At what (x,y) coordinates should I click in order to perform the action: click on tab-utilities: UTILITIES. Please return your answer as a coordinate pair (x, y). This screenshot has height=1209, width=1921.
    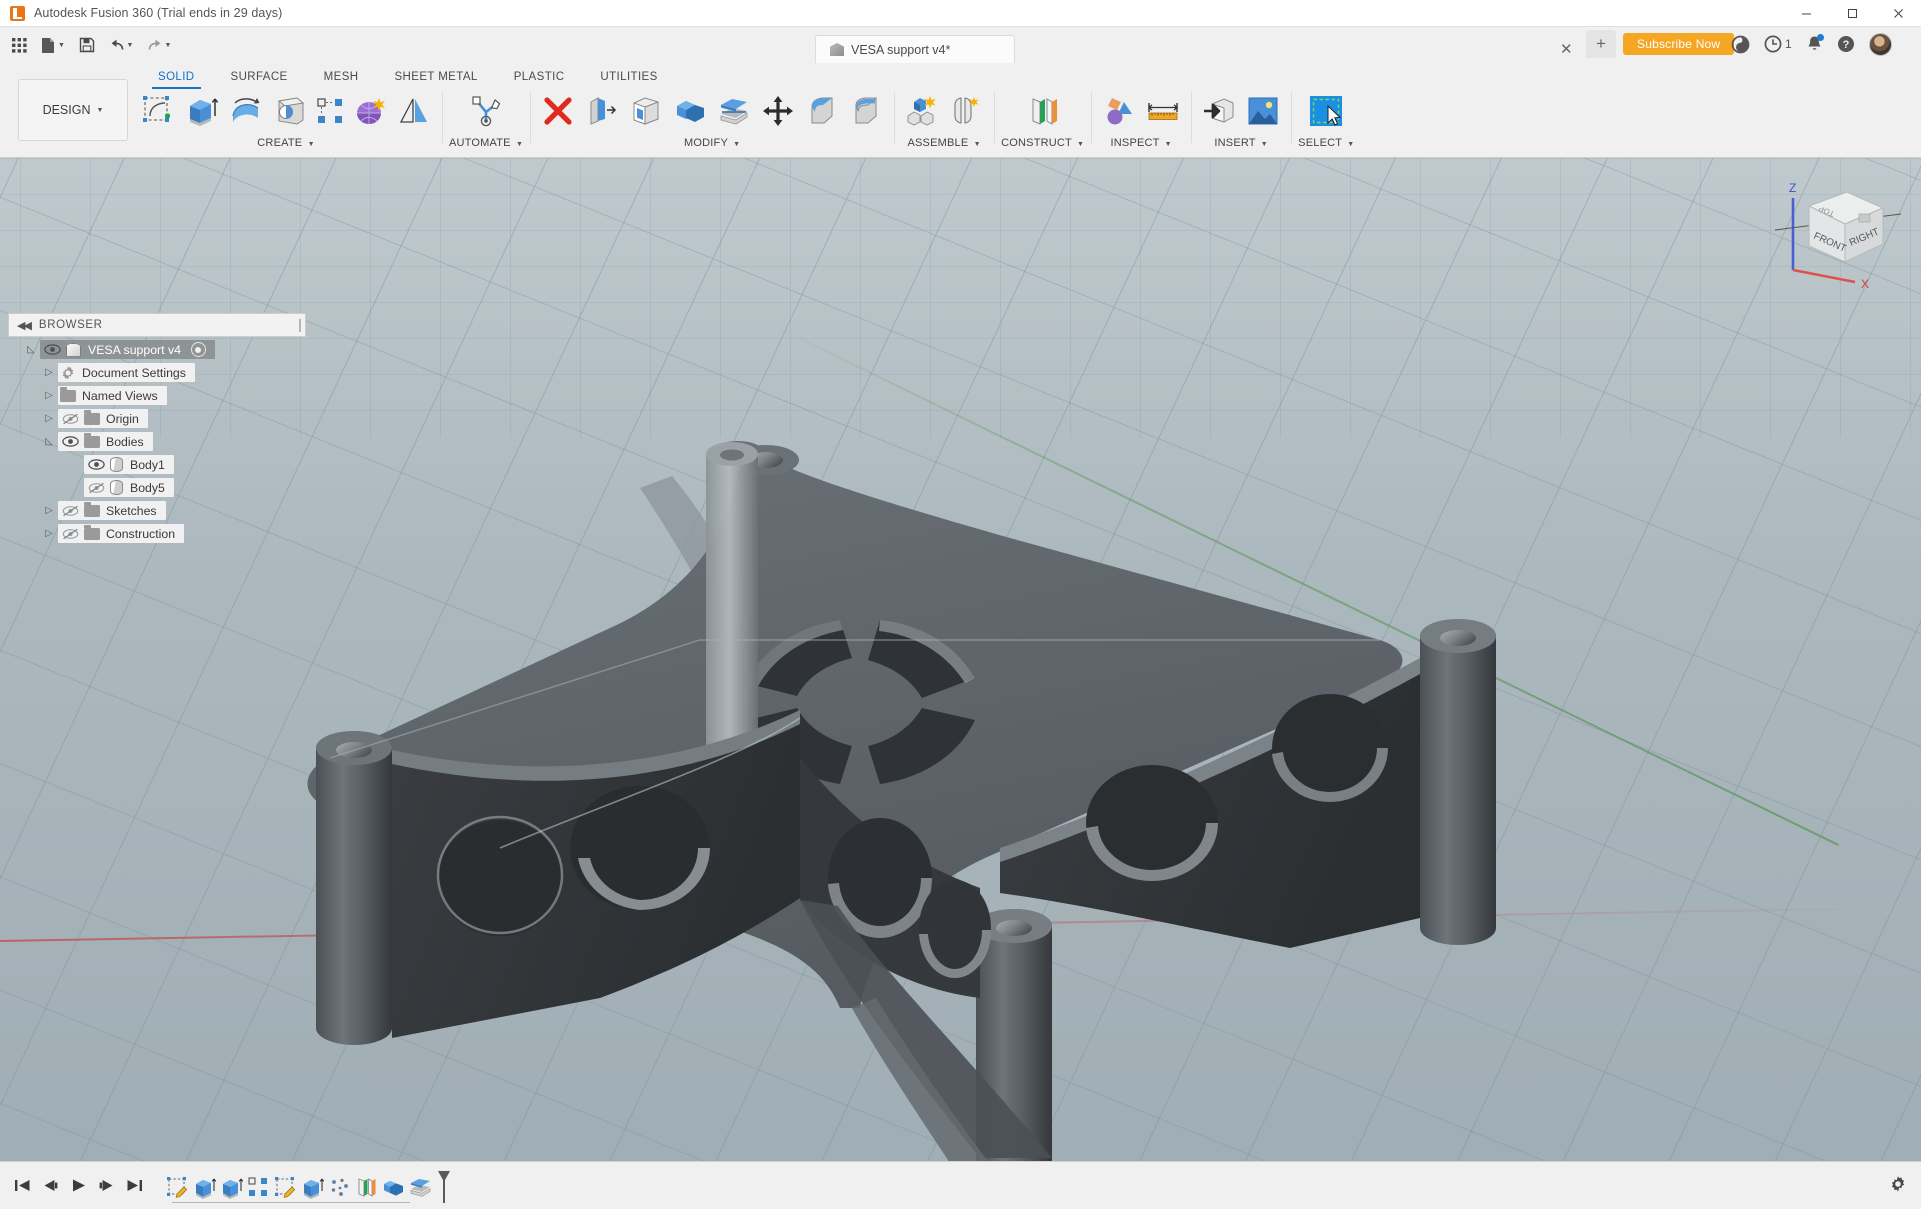
    Looking at the image, I should click on (628, 77).